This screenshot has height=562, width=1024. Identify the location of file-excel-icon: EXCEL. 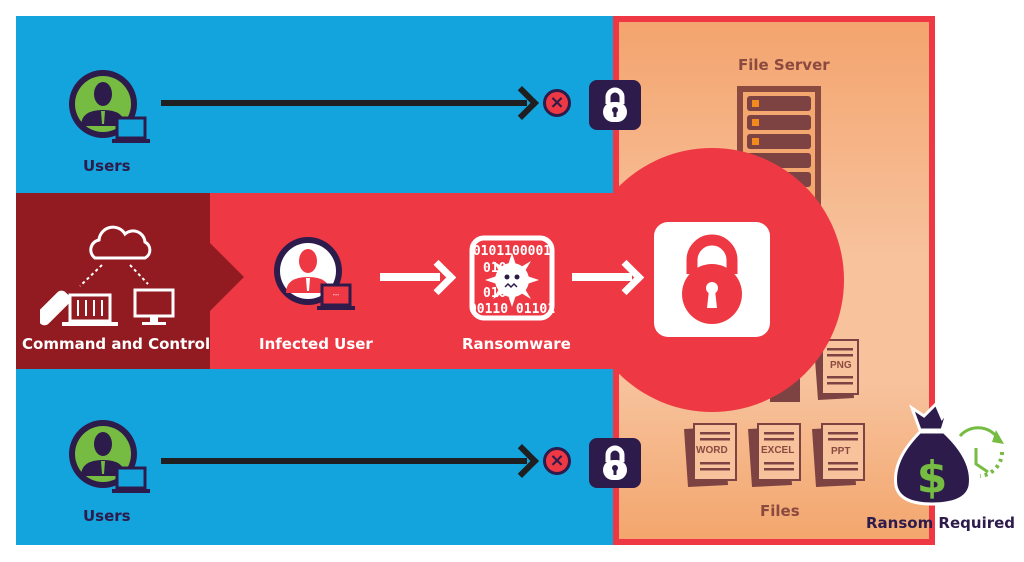
(776, 458).